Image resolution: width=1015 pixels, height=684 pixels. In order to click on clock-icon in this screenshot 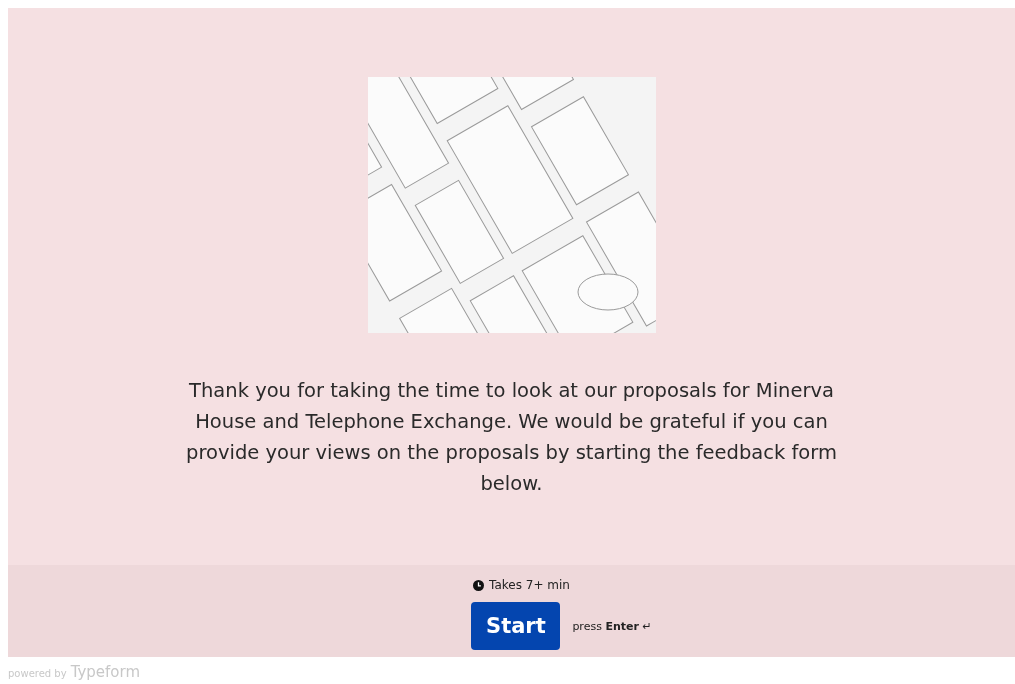, I will do `click(479, 585)`.